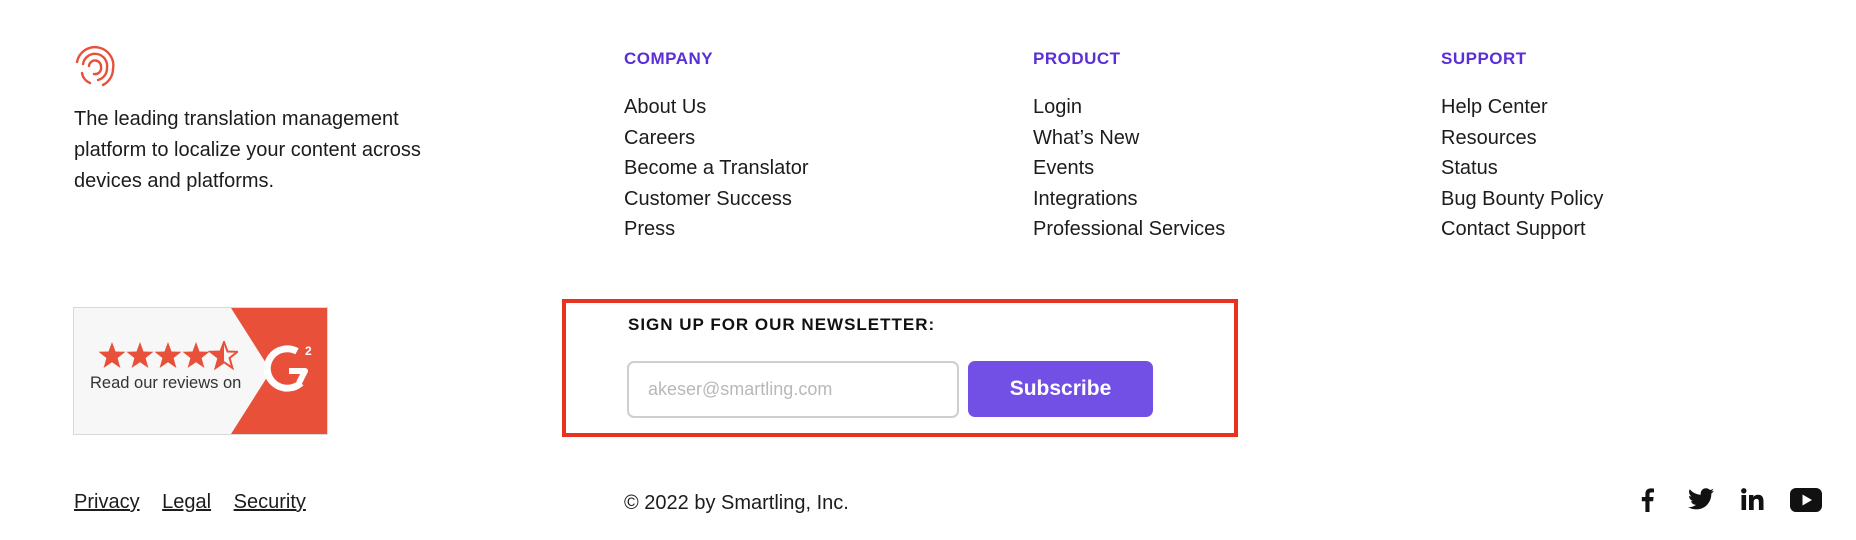 The width and height of the screenshot is (1856, 540). I want to click on footer-link-about-us: About Us, so click(716, 107).